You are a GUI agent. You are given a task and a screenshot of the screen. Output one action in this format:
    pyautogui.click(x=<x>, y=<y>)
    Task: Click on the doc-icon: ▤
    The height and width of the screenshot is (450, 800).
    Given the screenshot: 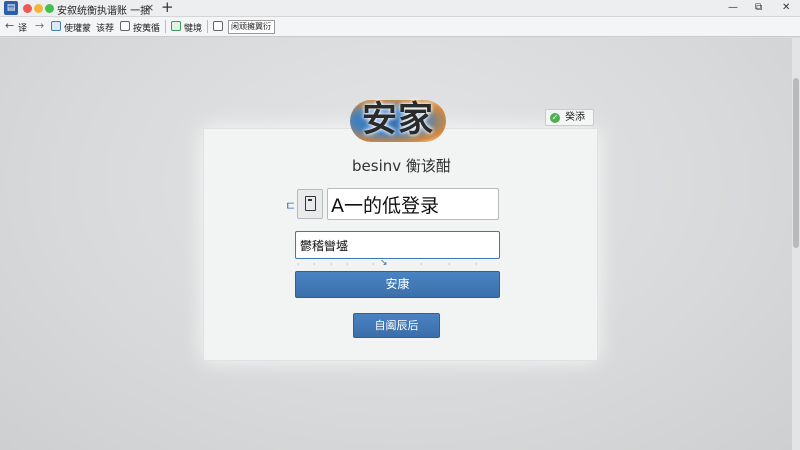 What is the action you would take?
    pyautogui.click(x=11, y=8)
    